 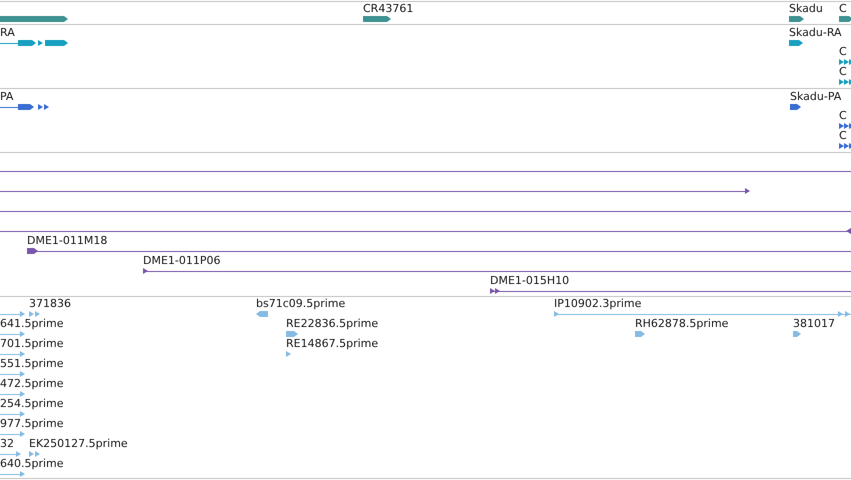 I want to click on feature-label: RH62878.5prime, so click(x=681, y=324).